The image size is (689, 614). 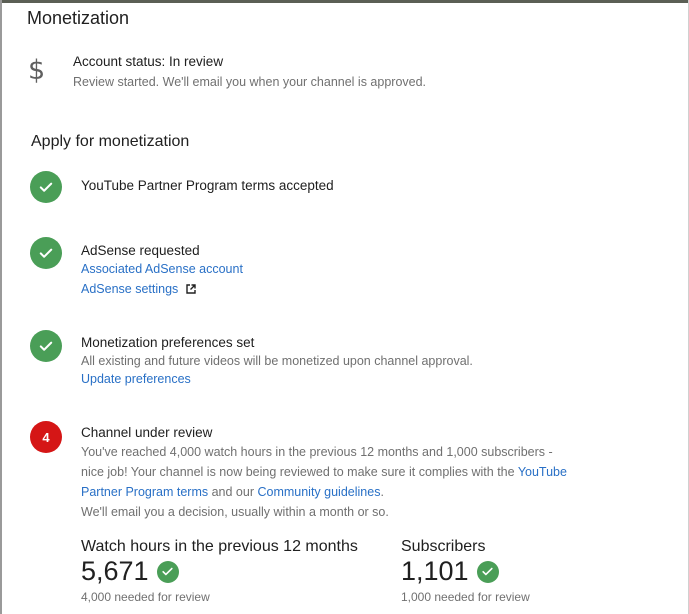 I want to click on left-border, so click(x=1, y=307).